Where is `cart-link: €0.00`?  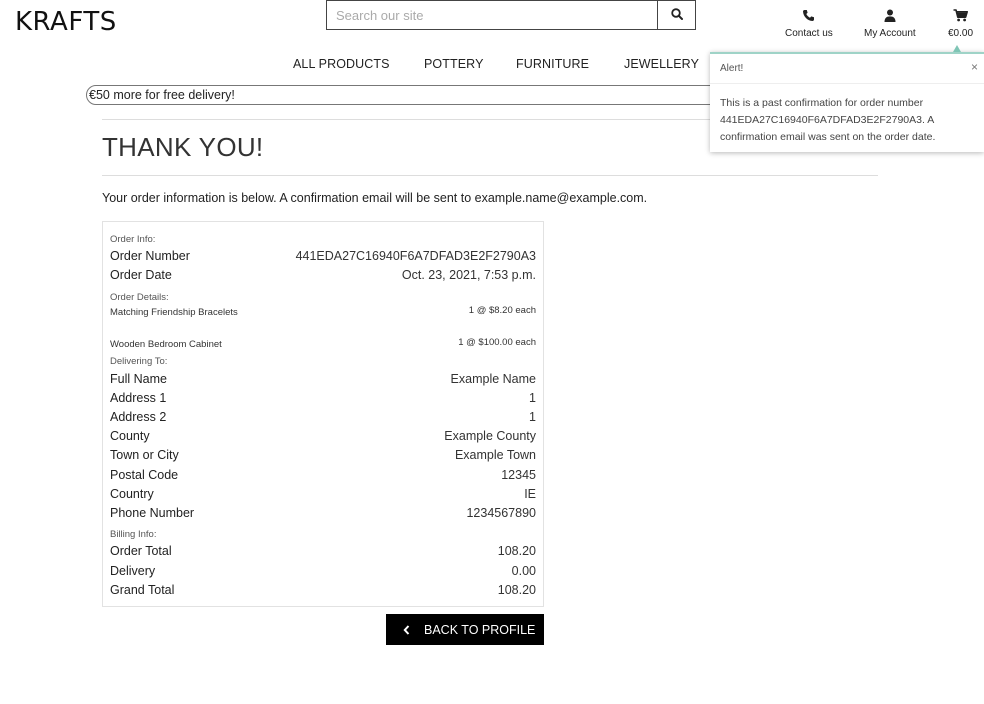 cart-link: €0.00 is located at coordinates (960, 24).